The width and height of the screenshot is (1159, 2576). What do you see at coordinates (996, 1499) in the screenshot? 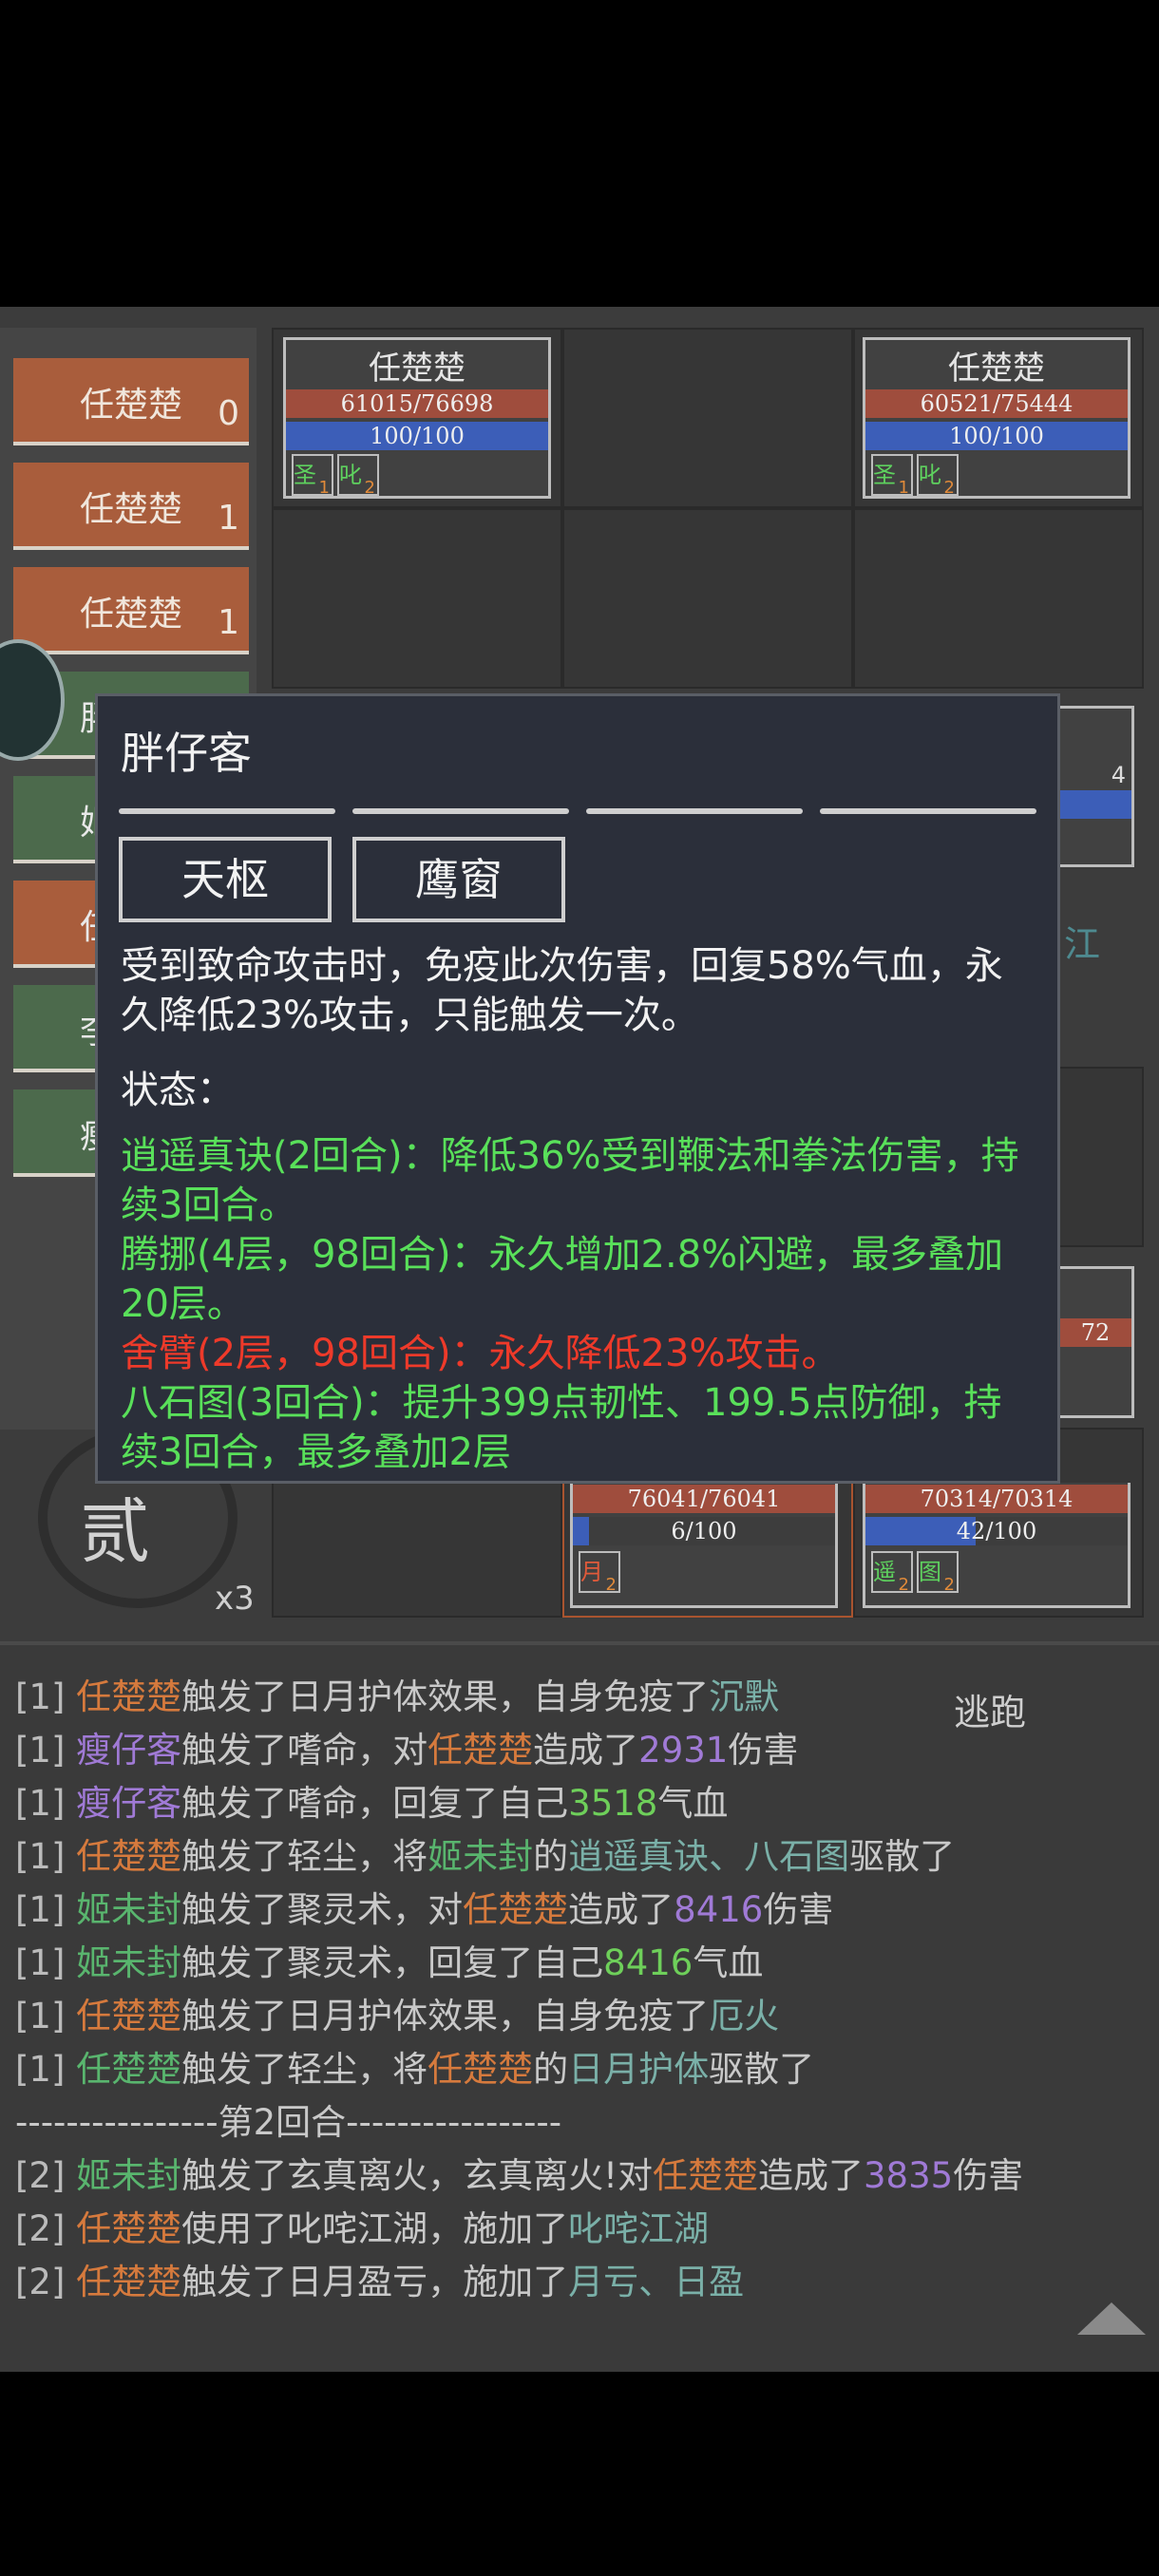
I see `hp-bar: 70314/70314` at bounding box center [996, 1499].